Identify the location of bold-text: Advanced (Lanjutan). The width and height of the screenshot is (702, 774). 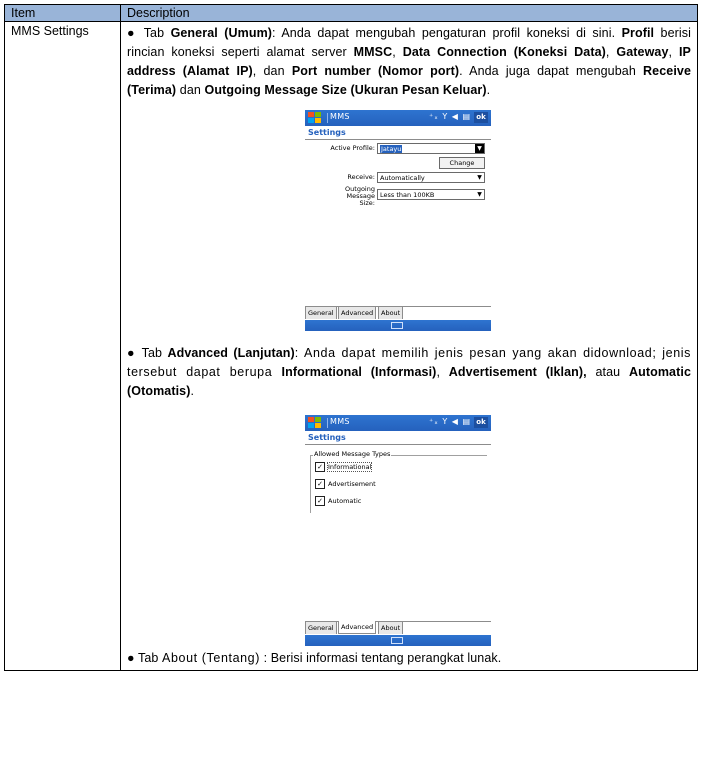
(231, 353).